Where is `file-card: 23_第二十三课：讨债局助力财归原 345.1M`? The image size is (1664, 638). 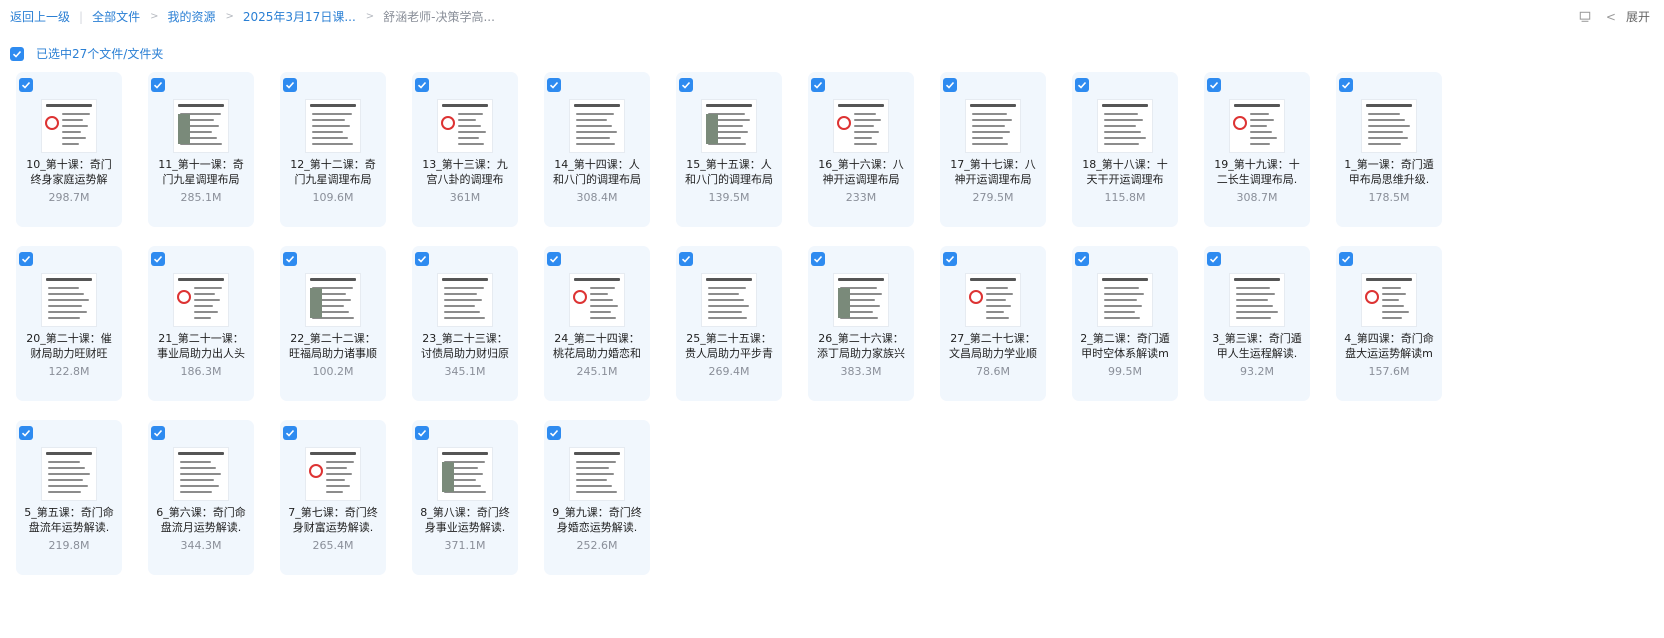
file-card: 23_第二十三课：讨债局助力财归原 345.1M is located at coordinates (465, 323).